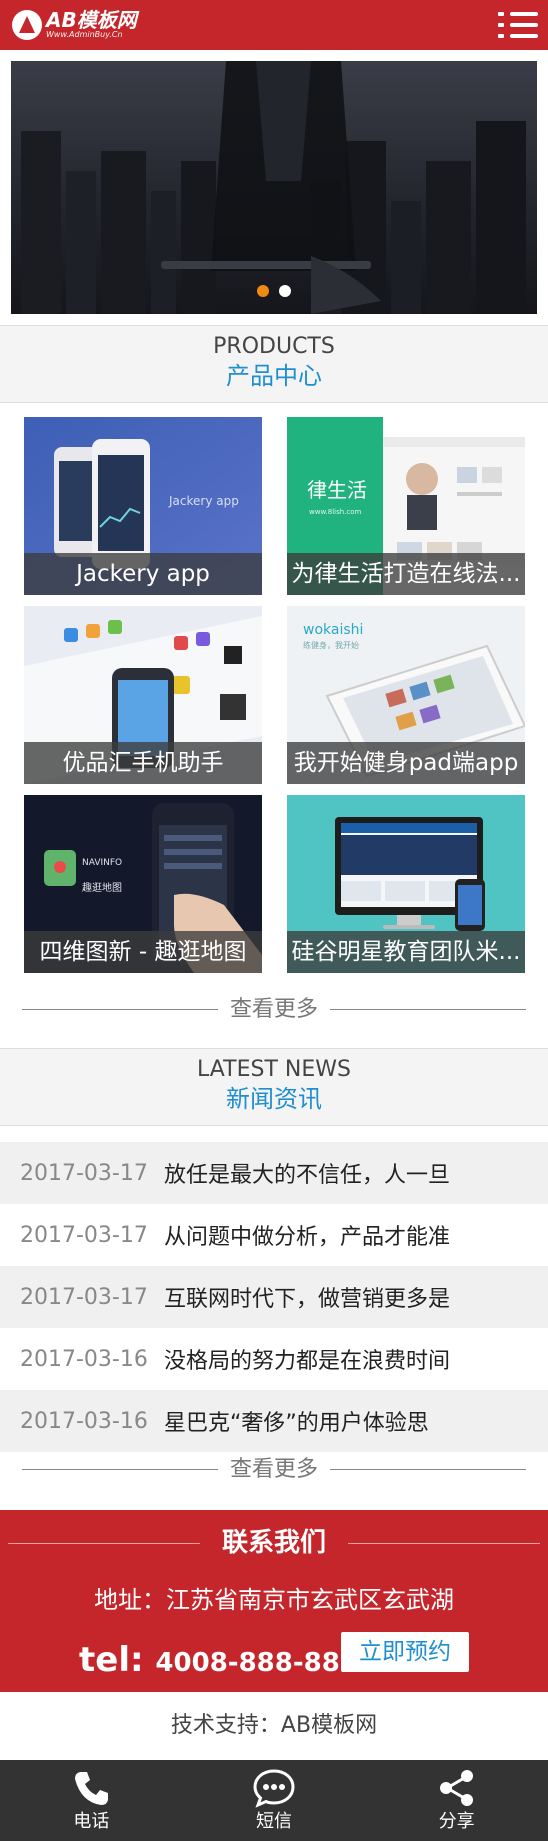 The width and height of the screenshot is (548, 1841). What do you see at coordinates (256, 1663) in the screenshot?
I see `tel-number: 4008-888-888` at bounding box center [256, 1663].